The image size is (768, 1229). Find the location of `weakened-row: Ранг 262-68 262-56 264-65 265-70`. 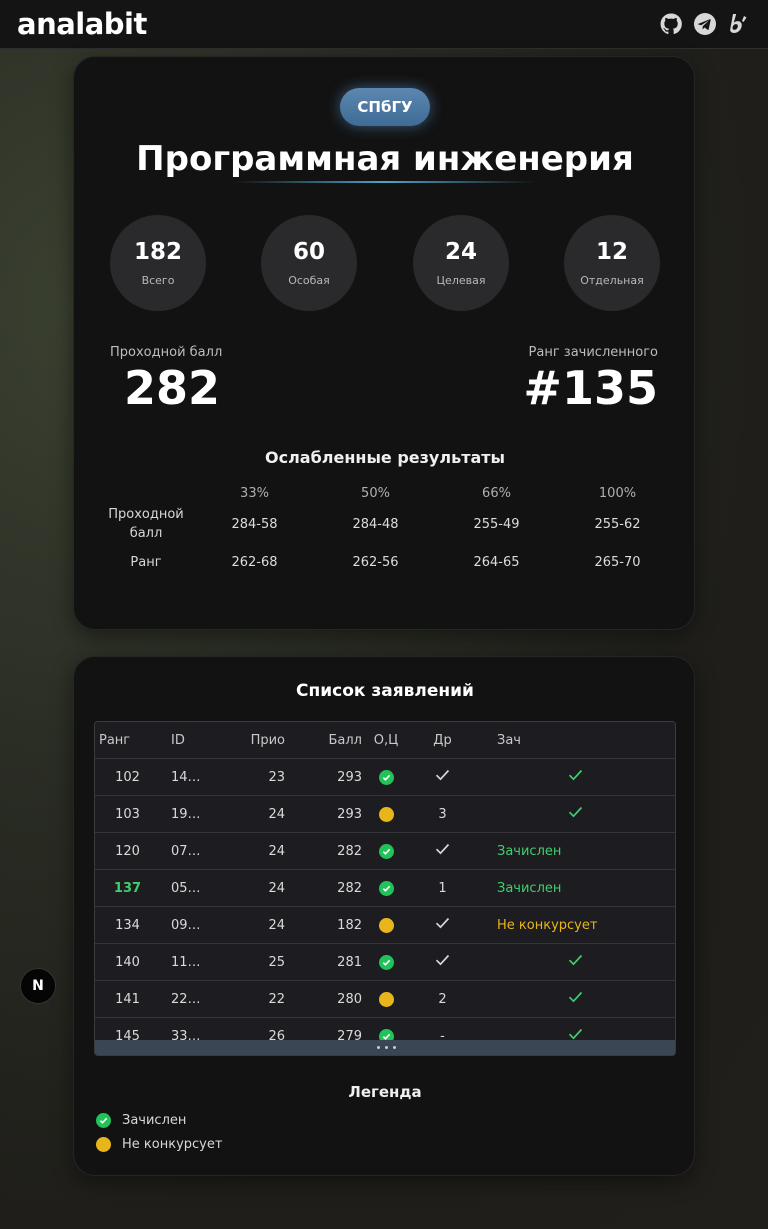

weakened-row: Ранг 262-68 262-56 264-65 265-70 is located at coordinates (388, 562).